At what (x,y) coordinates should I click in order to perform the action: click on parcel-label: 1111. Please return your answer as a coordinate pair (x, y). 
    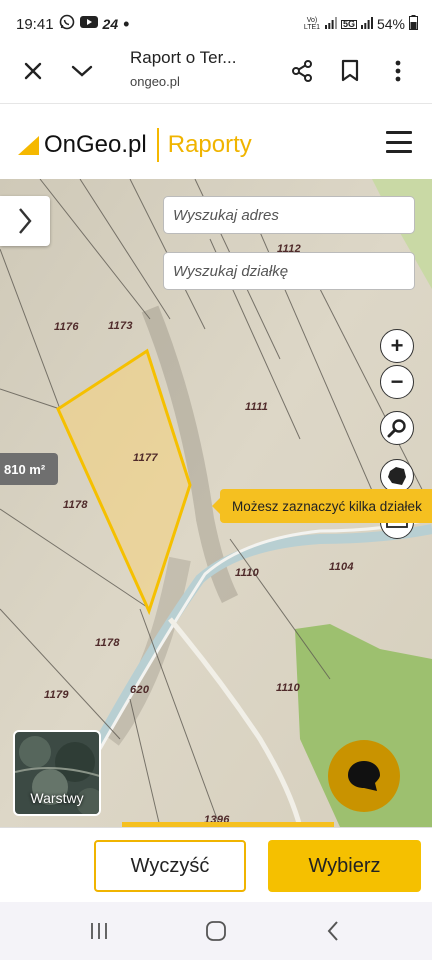
    Looking at the image, I should click on (257, 407).